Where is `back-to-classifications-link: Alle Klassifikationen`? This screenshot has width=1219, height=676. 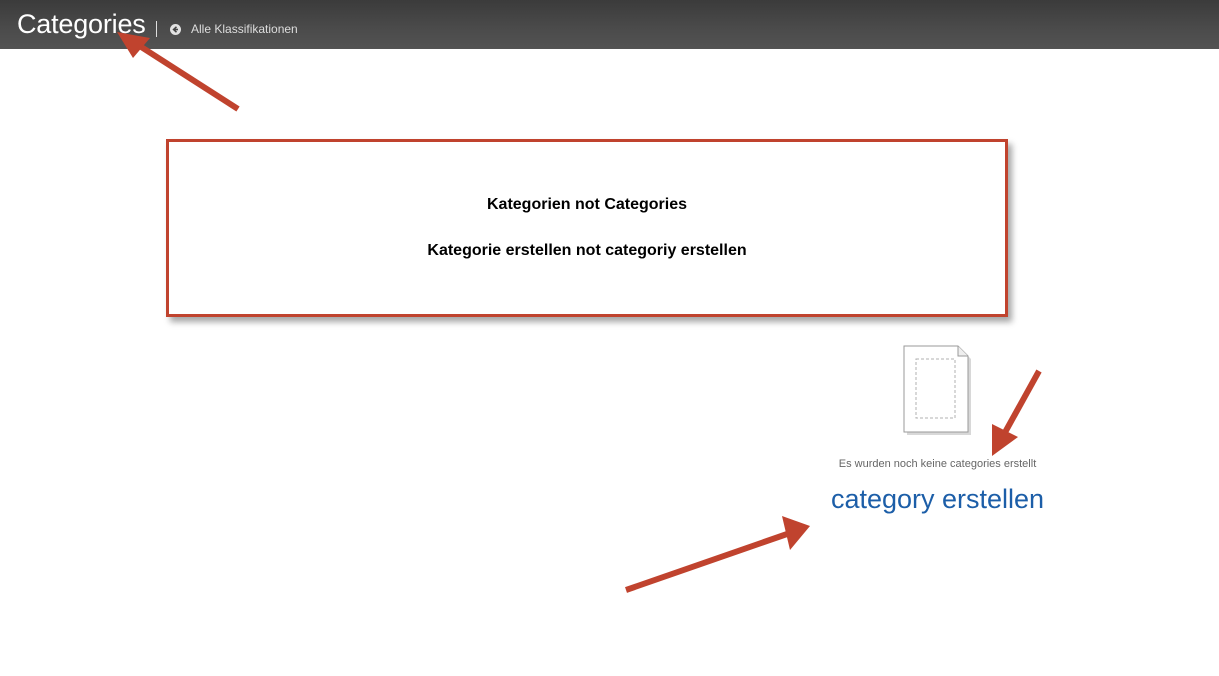
back-to-classifications-link: Alle Klassifikationen is located at coordinates (234, 29).